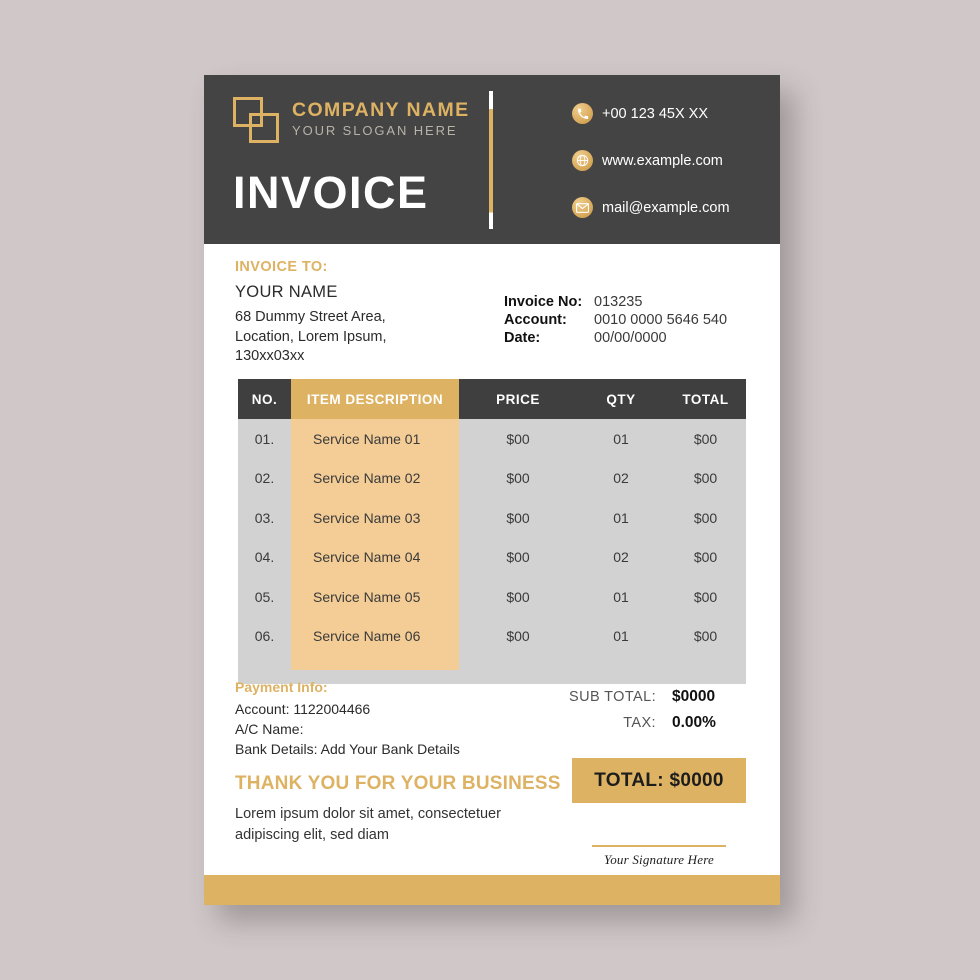  Describe the element at coordinates (270, 356) in the screenshot. I see `bill-to-address-line-3: 130xx03xx` at that location.